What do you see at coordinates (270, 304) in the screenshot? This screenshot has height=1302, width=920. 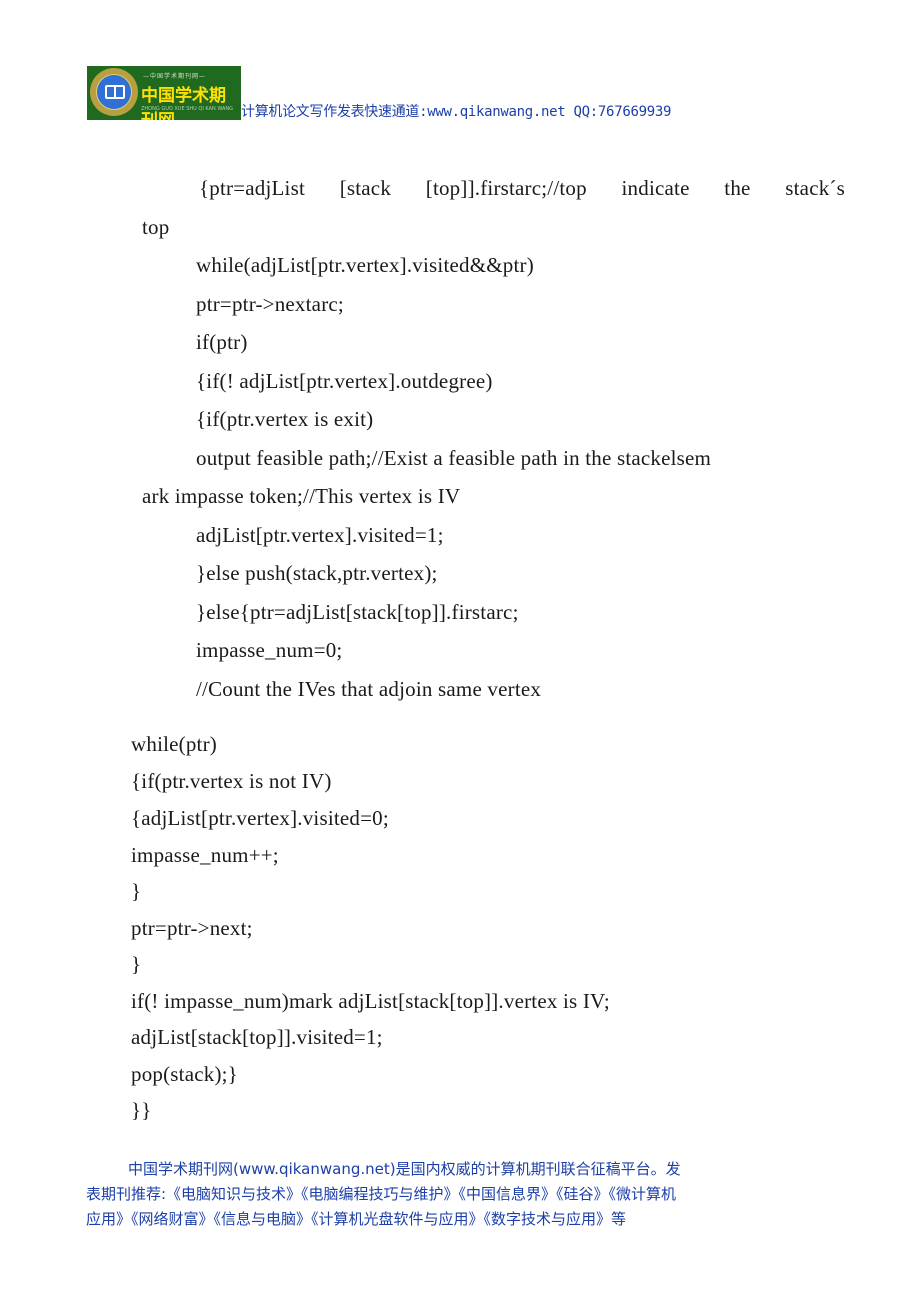 I see `code-line: ptr=ptr->nextarc;` at bounding box center [270, 304].